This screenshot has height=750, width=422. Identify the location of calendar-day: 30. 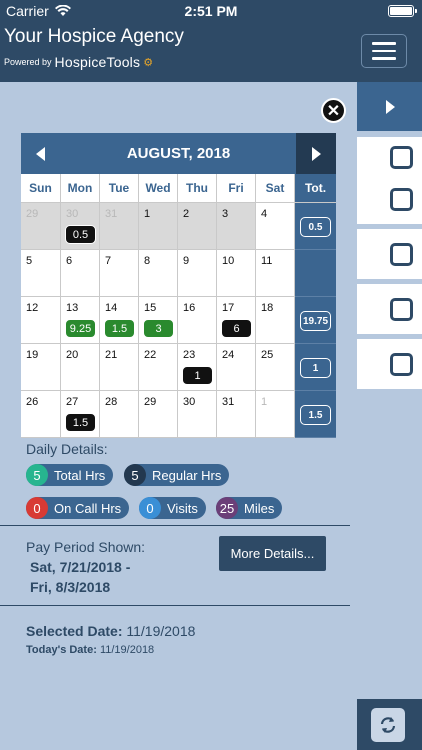
(197, 414).